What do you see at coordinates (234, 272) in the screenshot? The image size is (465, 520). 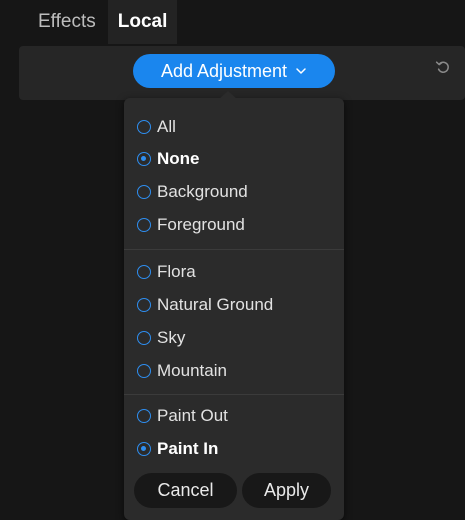 I see `menu-item-flora: Flora` at bounding box center [234, 272].